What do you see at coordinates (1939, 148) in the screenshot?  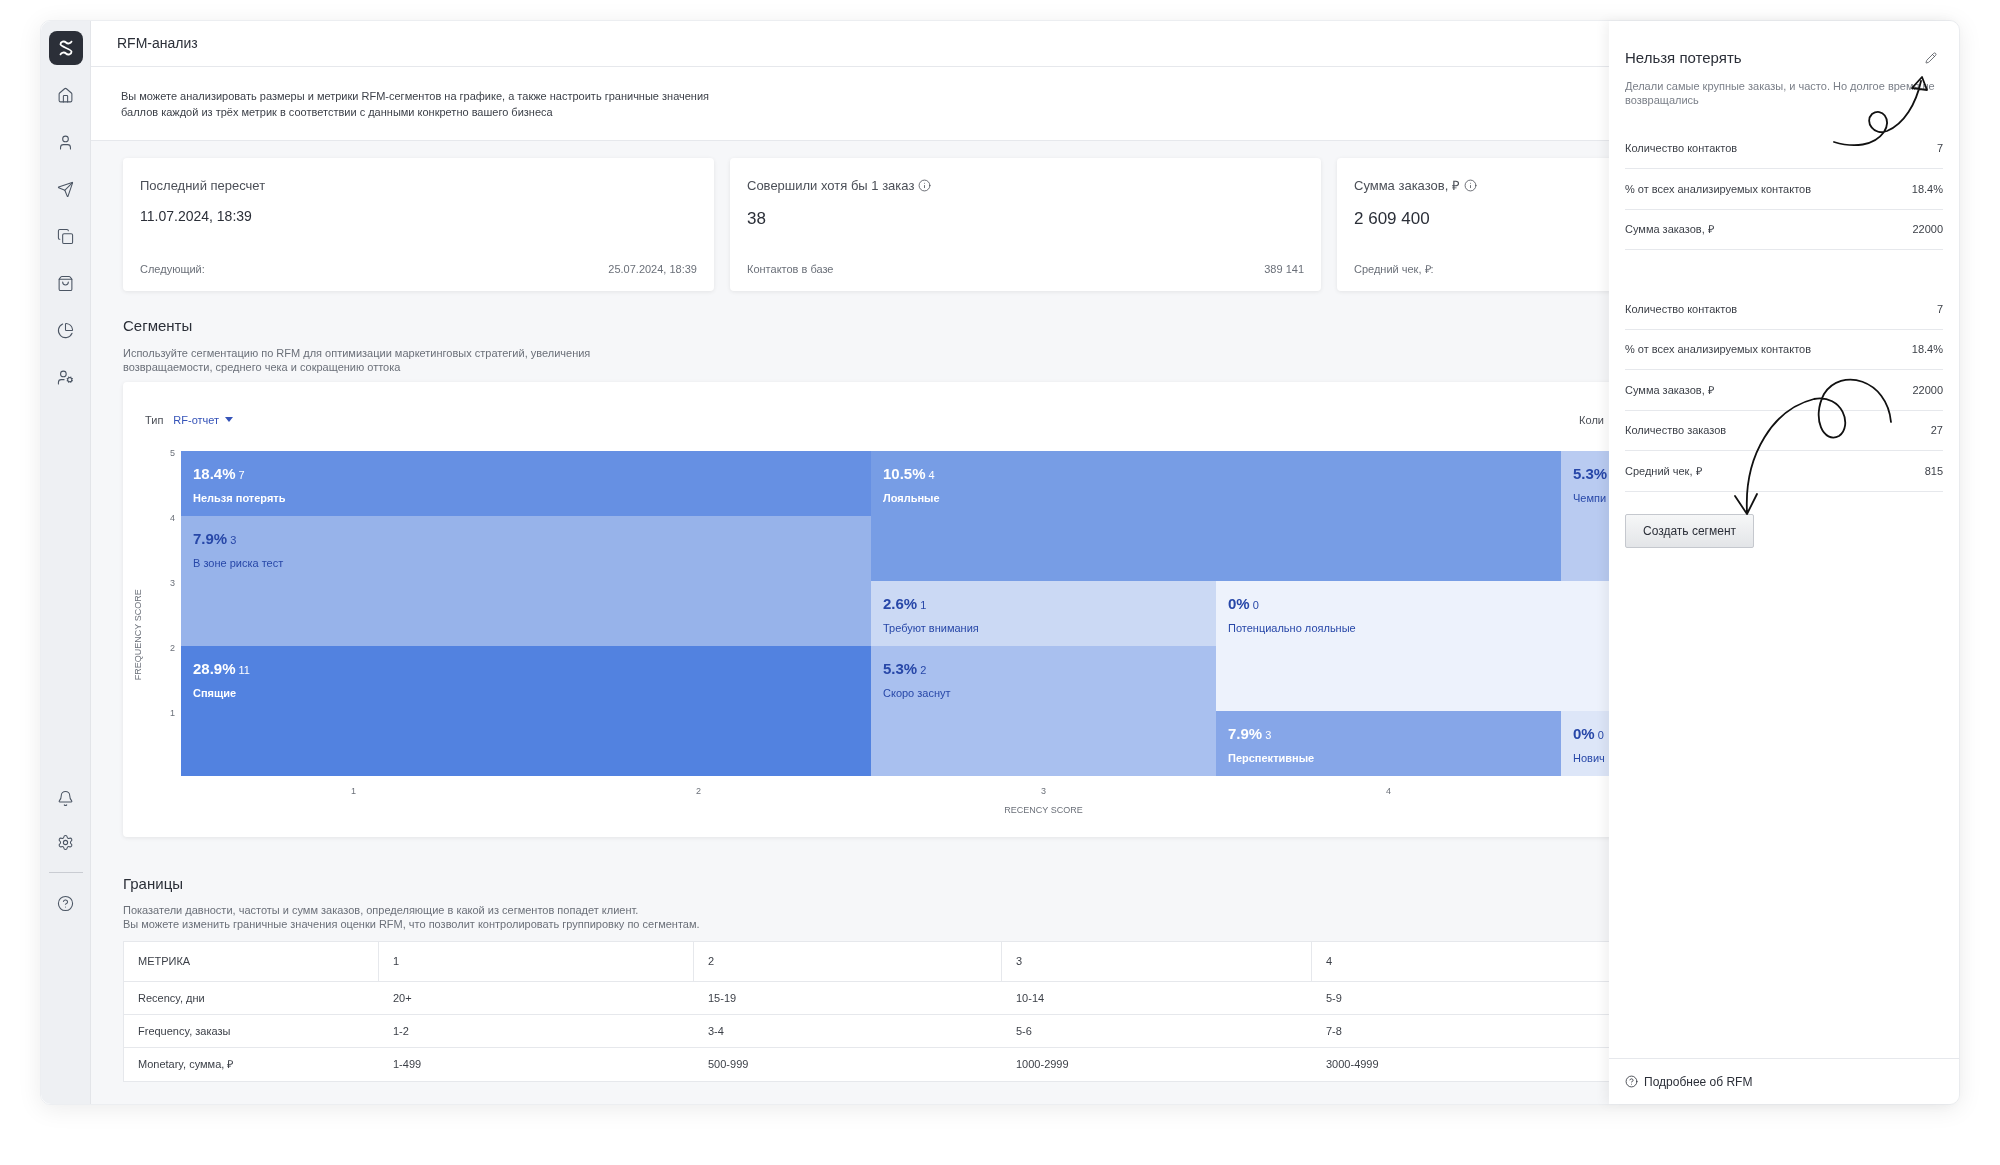 I see `stat-value: 7` at bounding box center [1939, 148].